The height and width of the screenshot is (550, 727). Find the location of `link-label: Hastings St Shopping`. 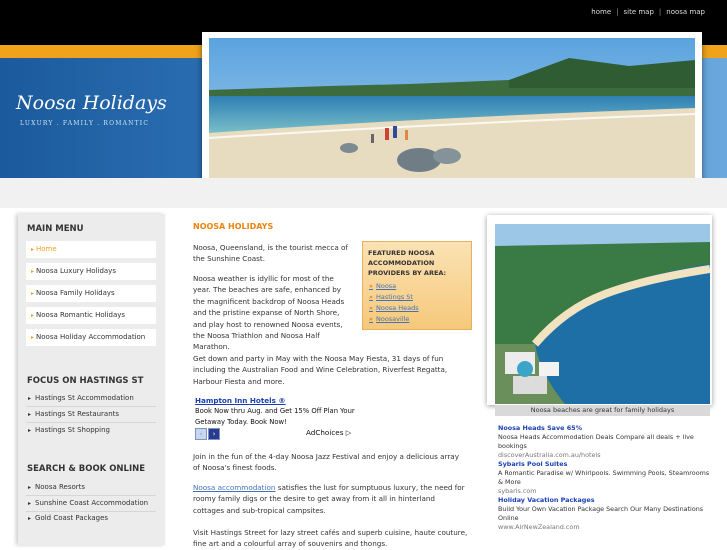

link-label: Hastings St Shopping is located at coordinates (72, 430).